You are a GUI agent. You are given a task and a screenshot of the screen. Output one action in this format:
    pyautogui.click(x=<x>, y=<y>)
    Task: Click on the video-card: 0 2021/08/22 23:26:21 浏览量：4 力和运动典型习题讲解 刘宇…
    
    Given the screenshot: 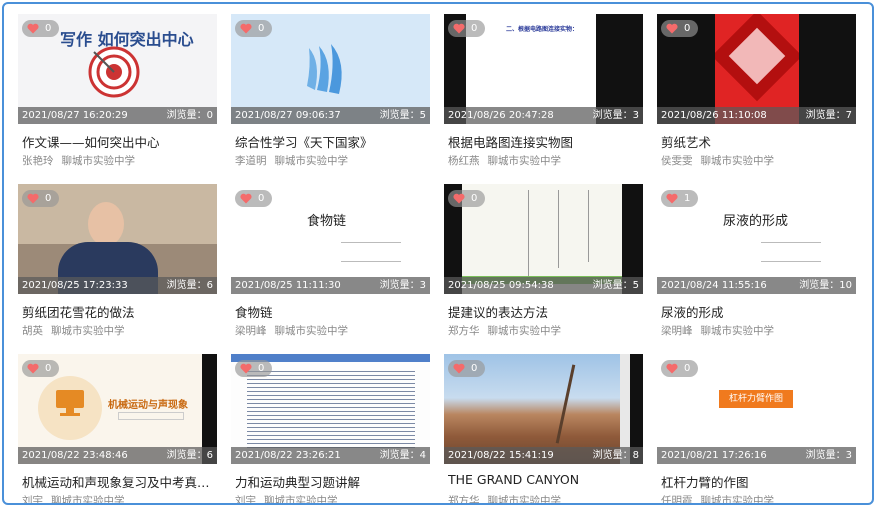 What is the action you would take?
    pyautogui.click(x=330, y=428)
    